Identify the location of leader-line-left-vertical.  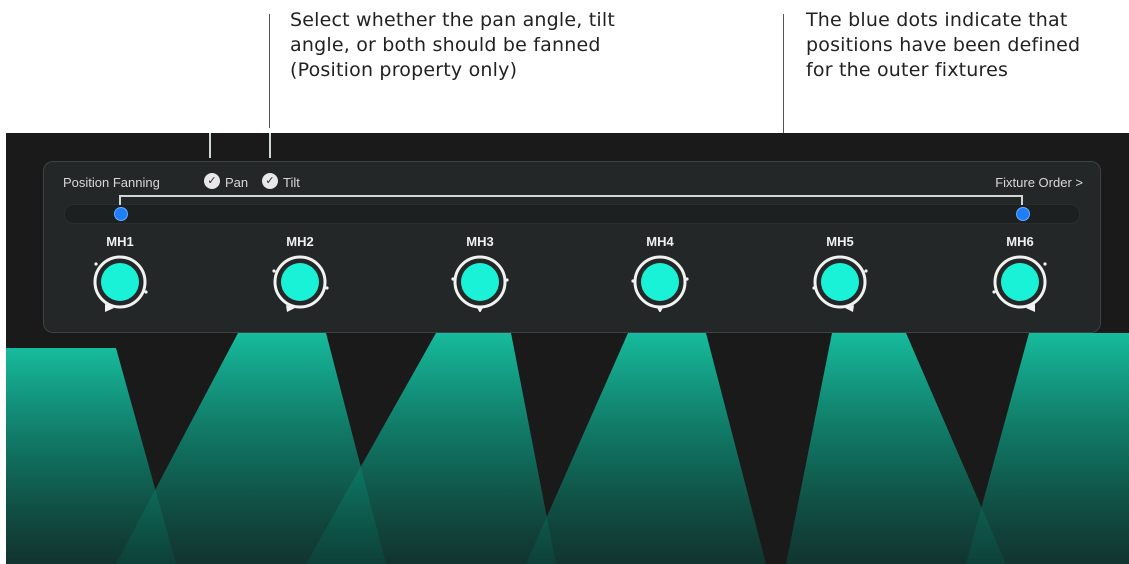
(269, 71).